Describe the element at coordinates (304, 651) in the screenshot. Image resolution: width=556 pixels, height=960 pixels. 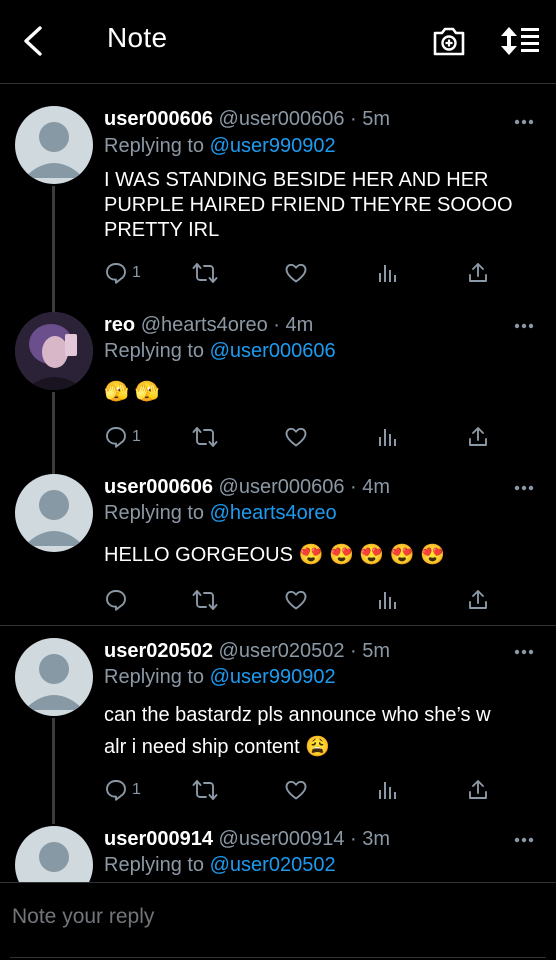
I see `handle-time: @user020502 · 5m` at that location.